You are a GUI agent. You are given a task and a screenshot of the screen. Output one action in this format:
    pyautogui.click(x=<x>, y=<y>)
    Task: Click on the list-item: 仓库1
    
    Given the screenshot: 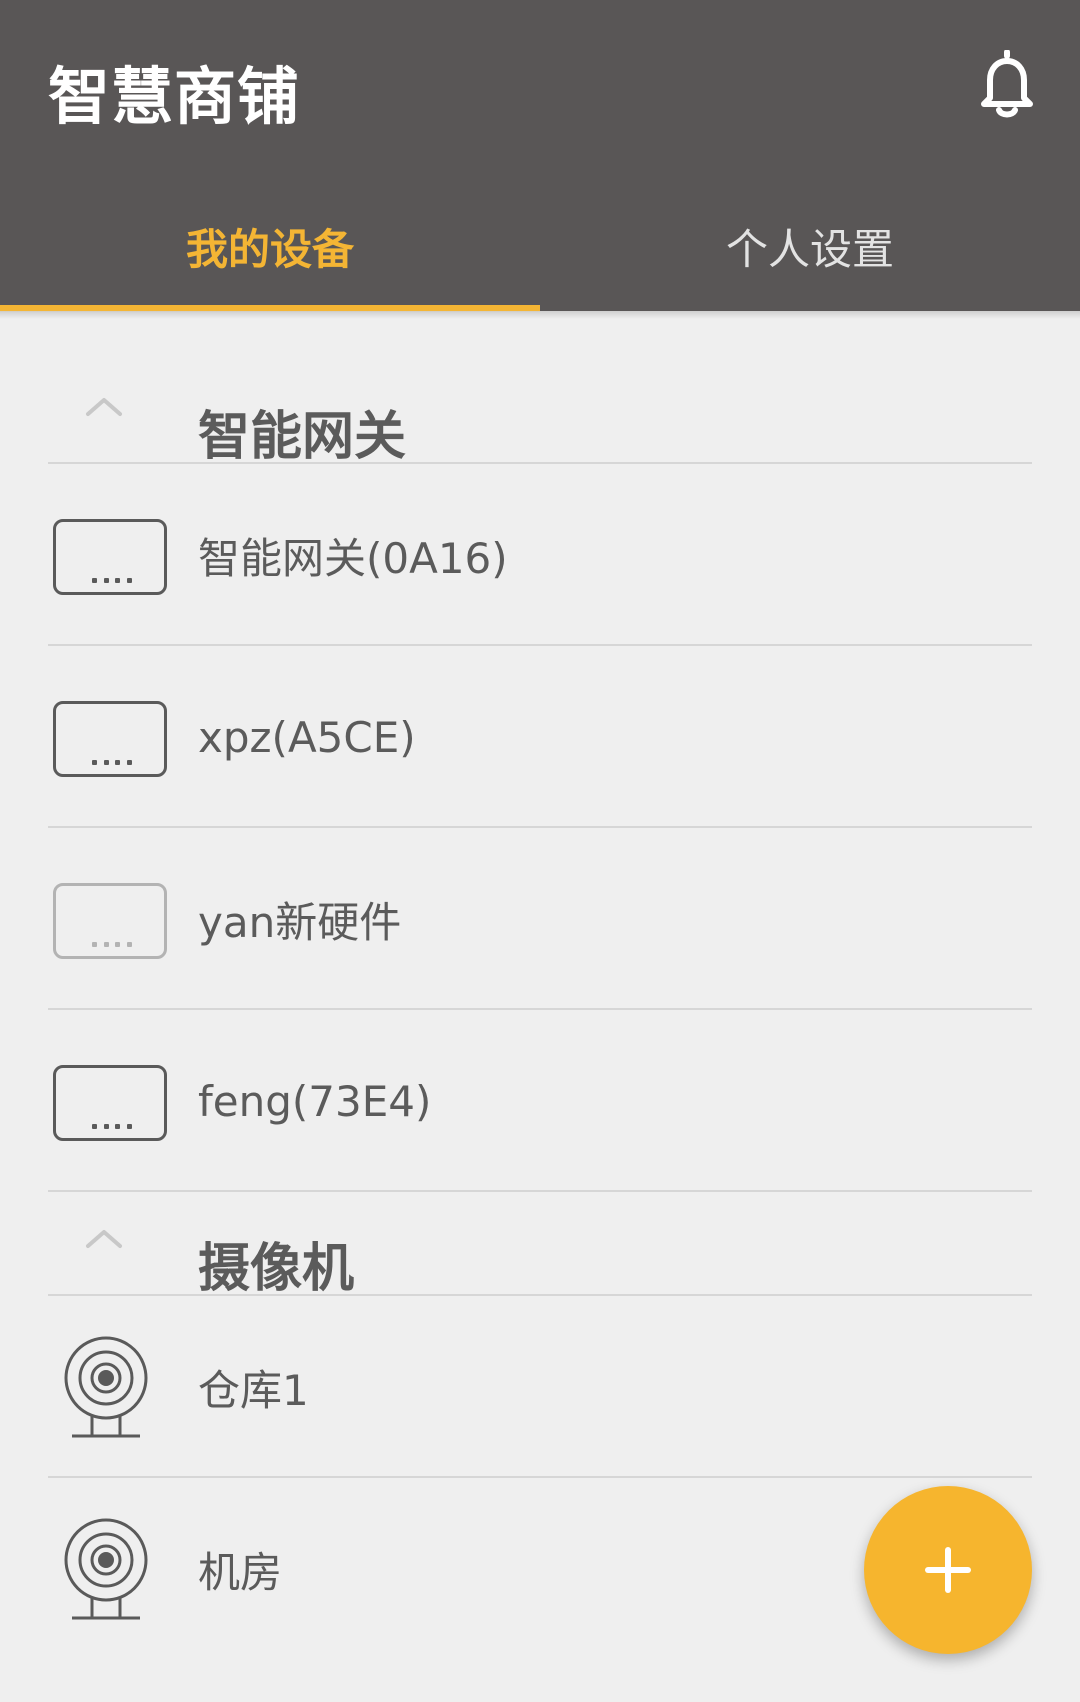 What is the action you would take?
    pyautogui.click(x=540, y=1387)
    